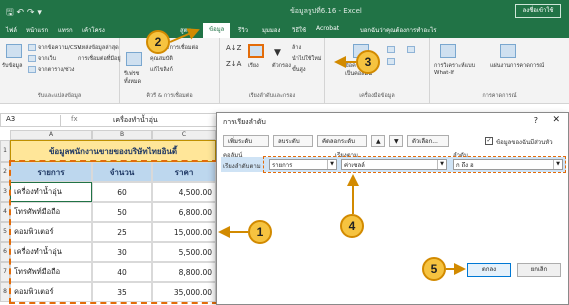 The image size is (569, 305). I want to click on move-up-button: ▲, so click(378, 141).